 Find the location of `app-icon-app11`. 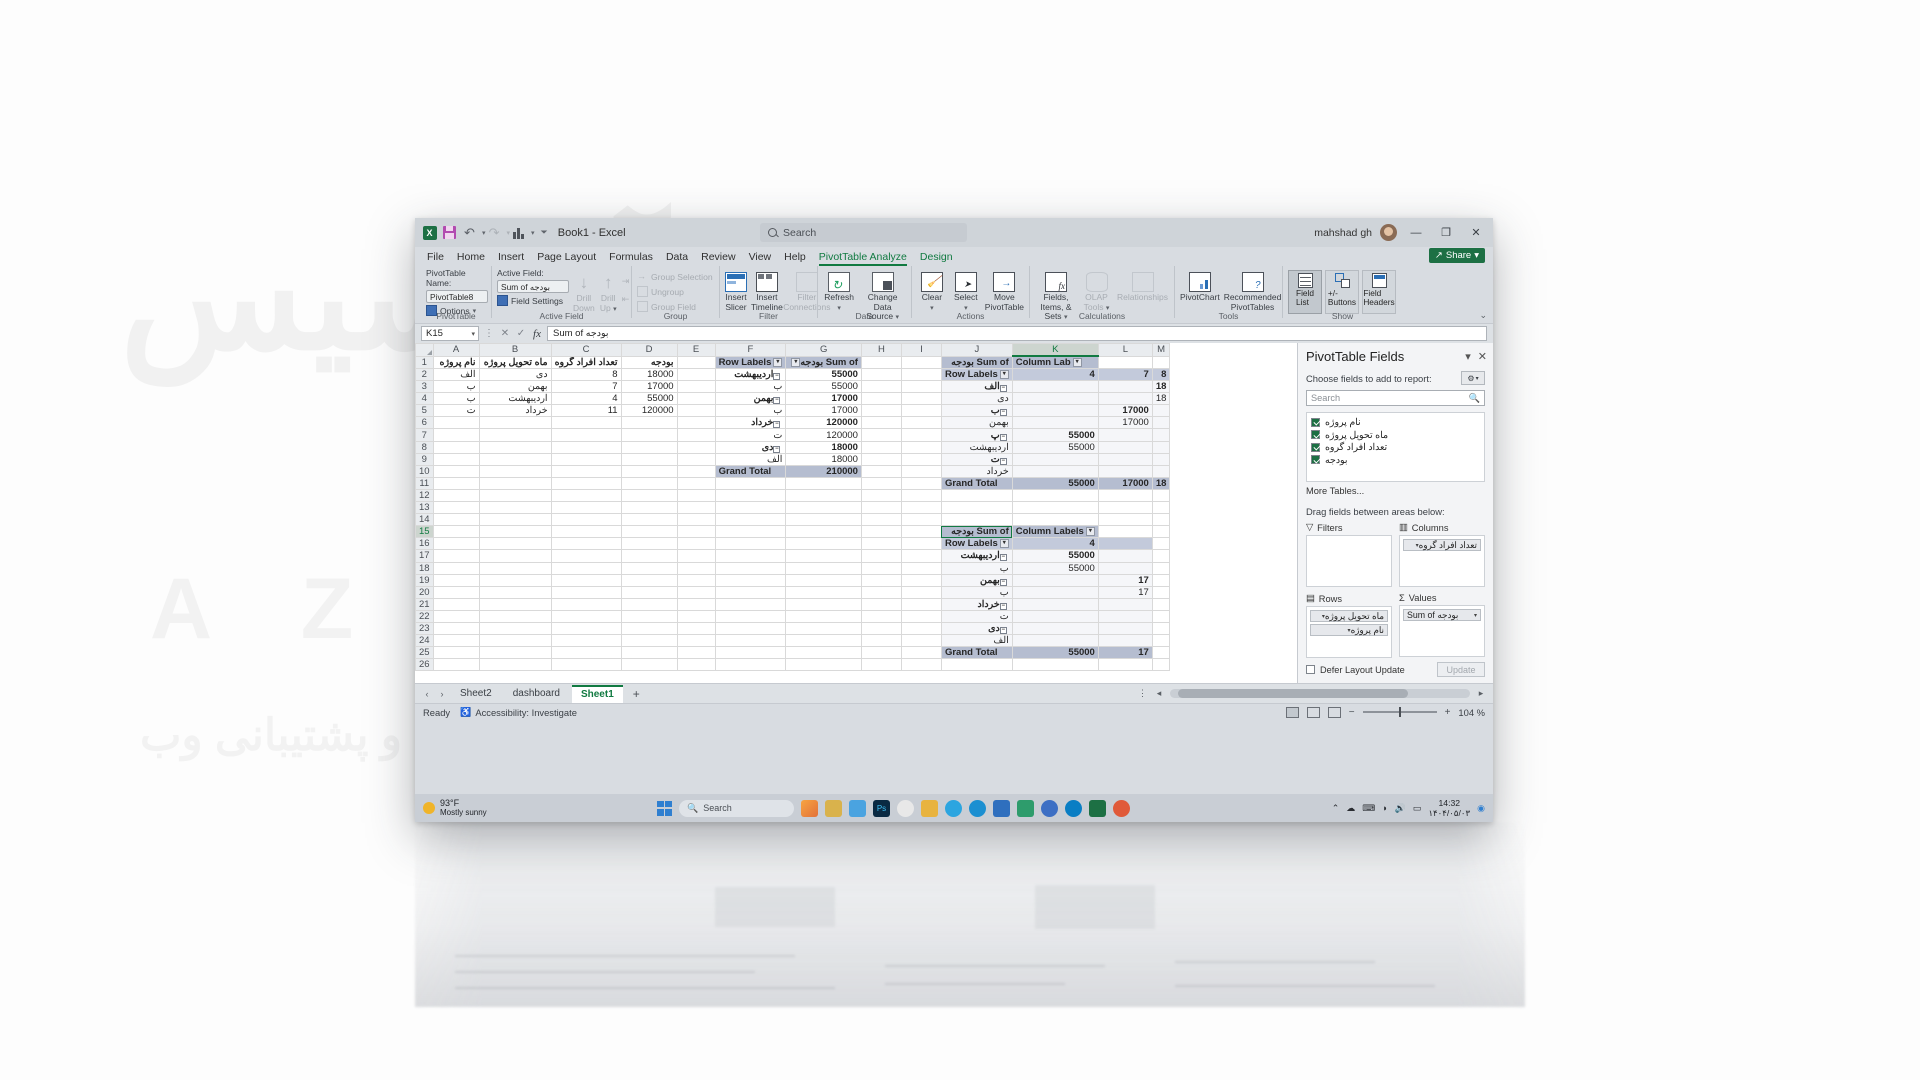

app-icon-app11 is located at coordinates (1049, 808).